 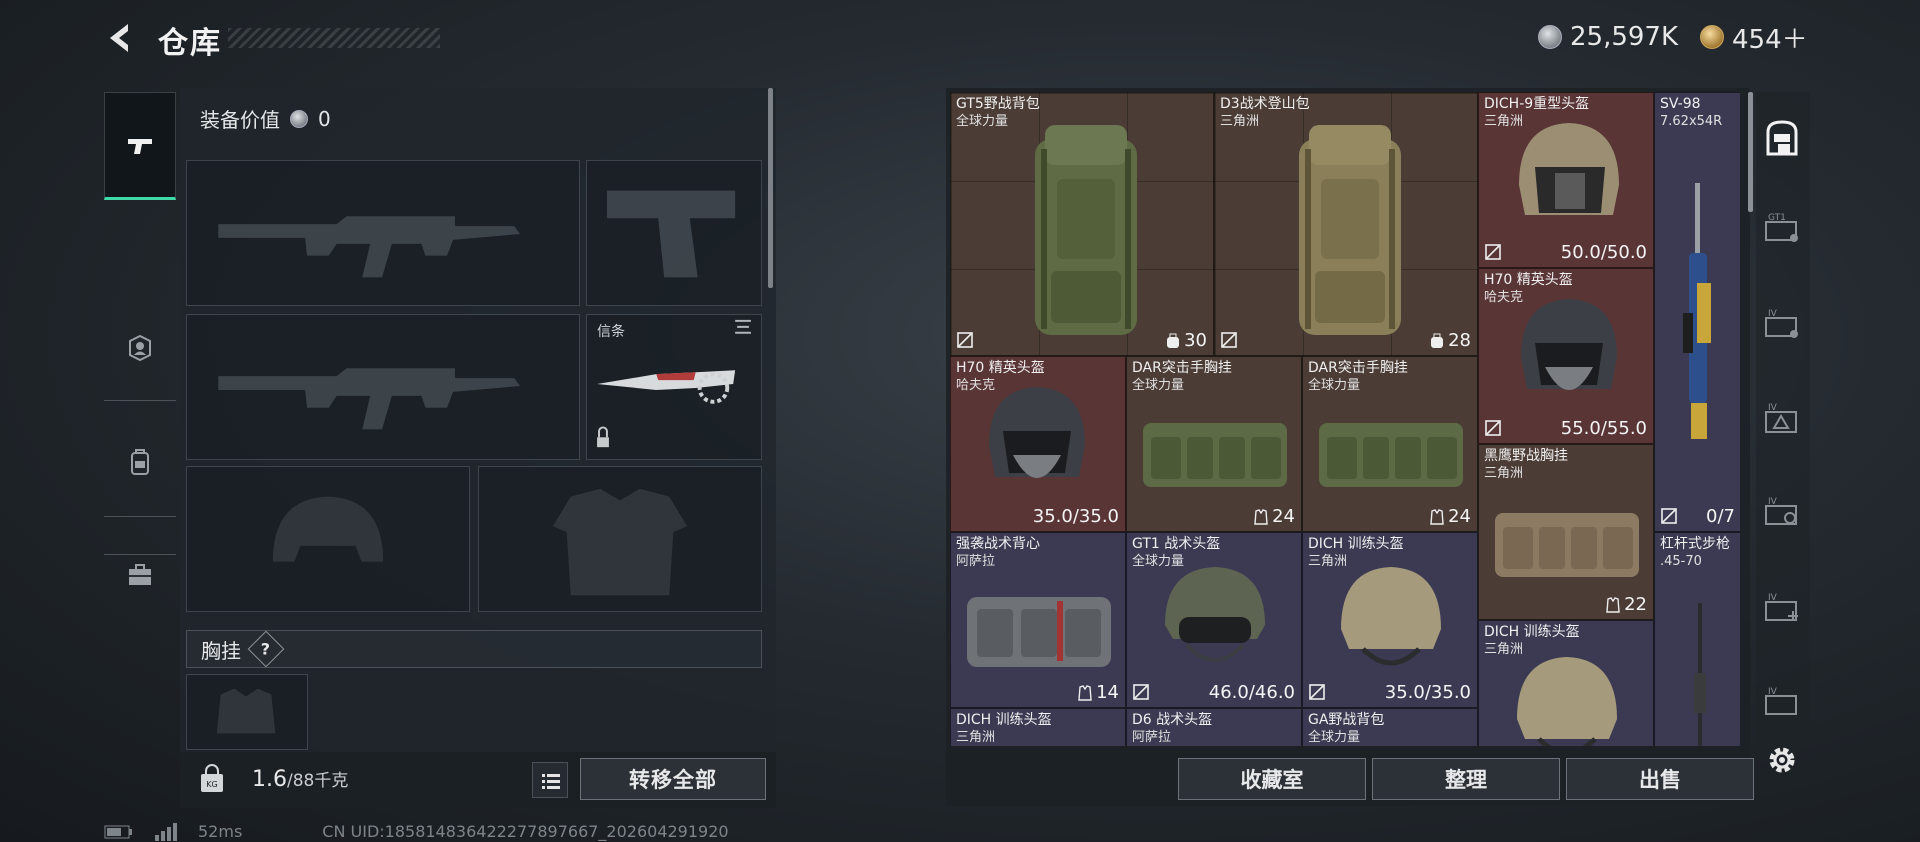 I want to click on warehouse-item: DICH 训练头盔 三角洲 35.0/35.0, so click(x=1390, y=620).